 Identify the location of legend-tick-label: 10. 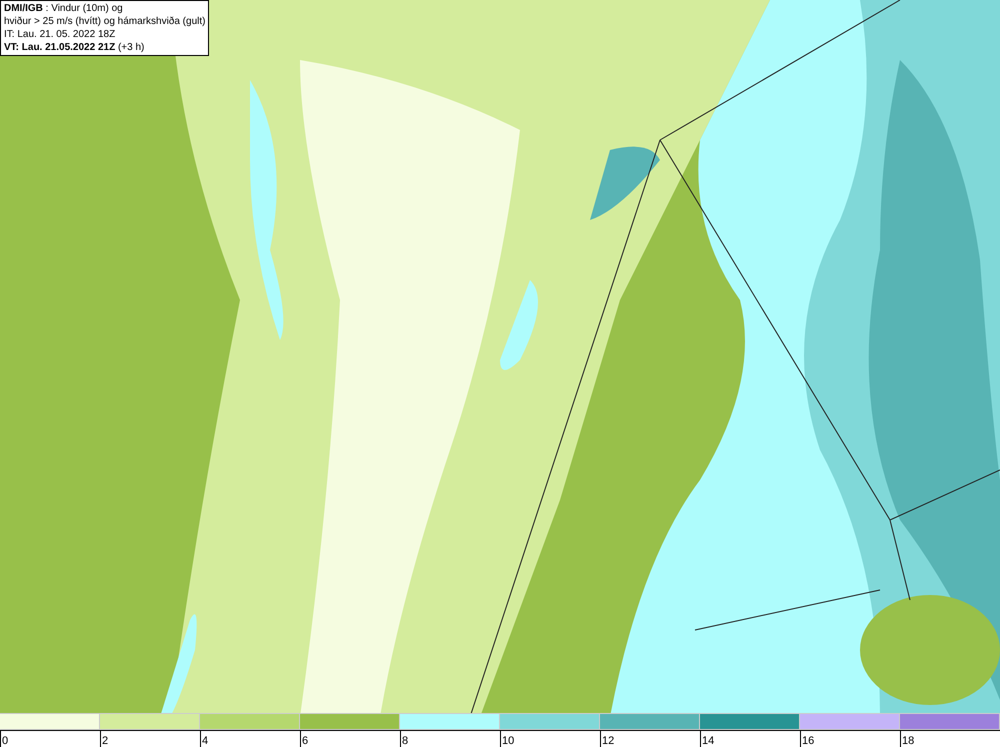
(507, 741).